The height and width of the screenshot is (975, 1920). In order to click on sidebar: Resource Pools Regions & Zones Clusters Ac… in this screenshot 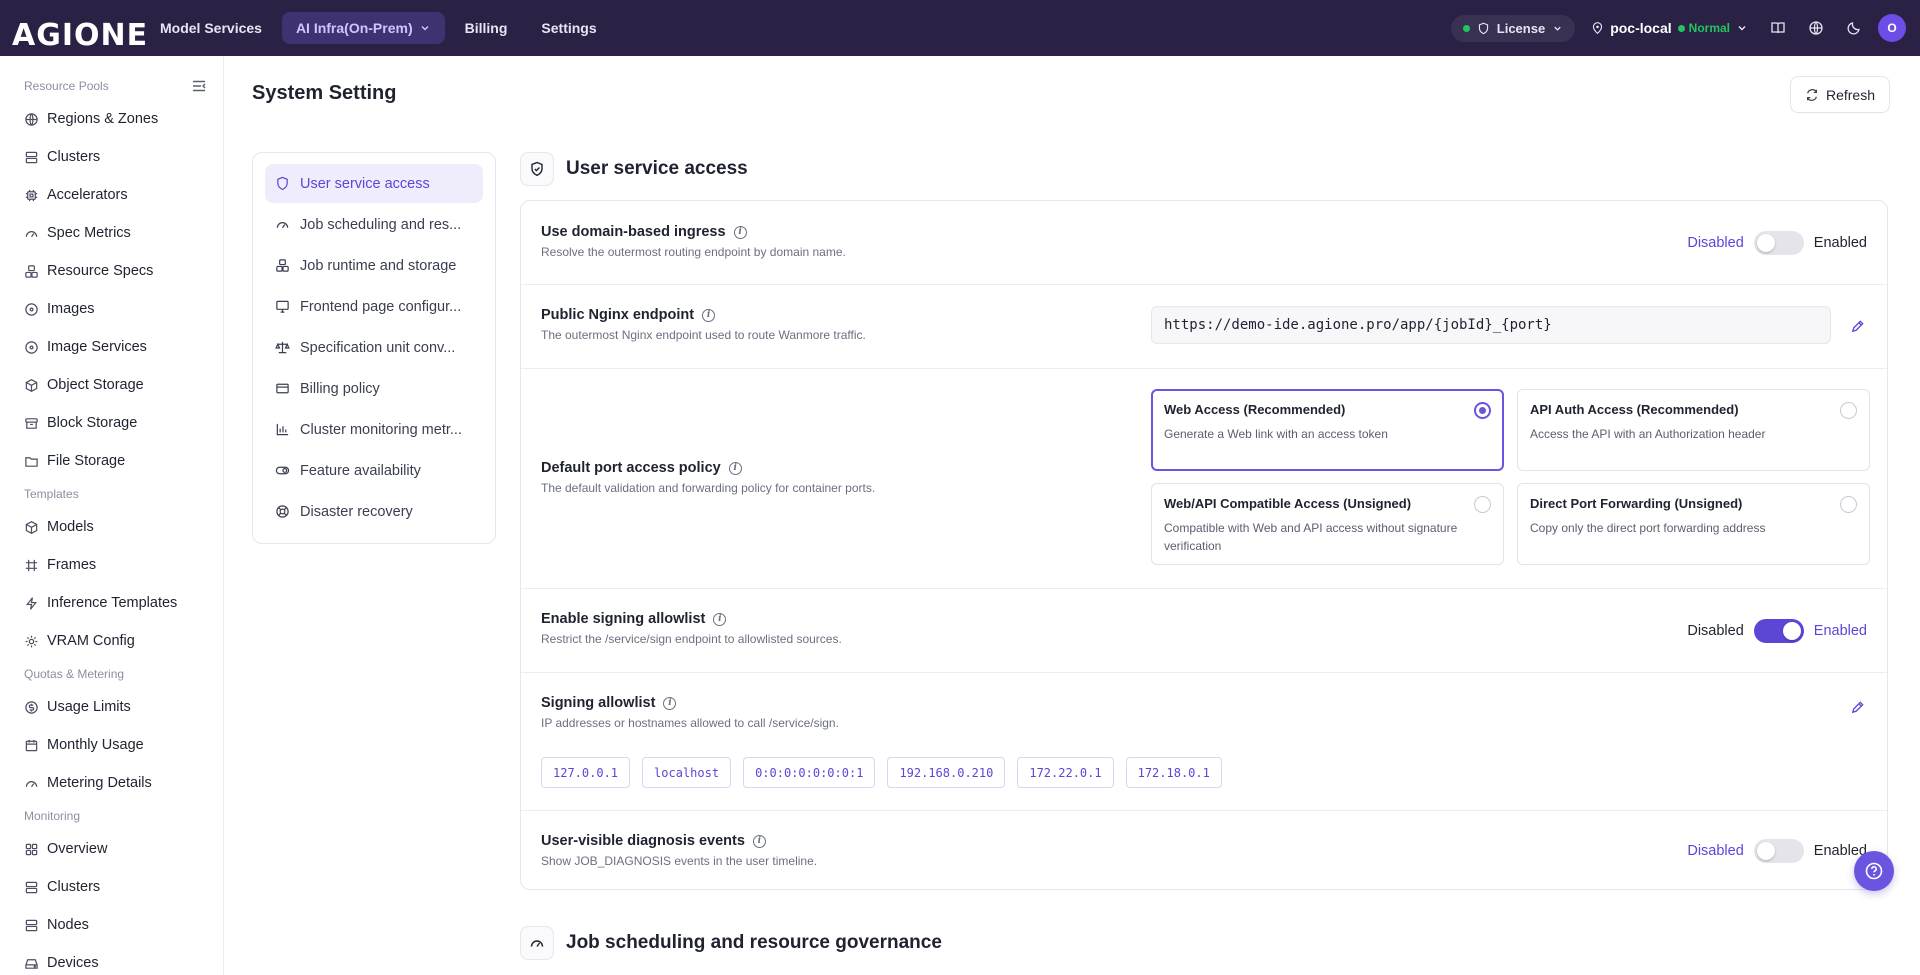, I will do `click(112, 515)`.